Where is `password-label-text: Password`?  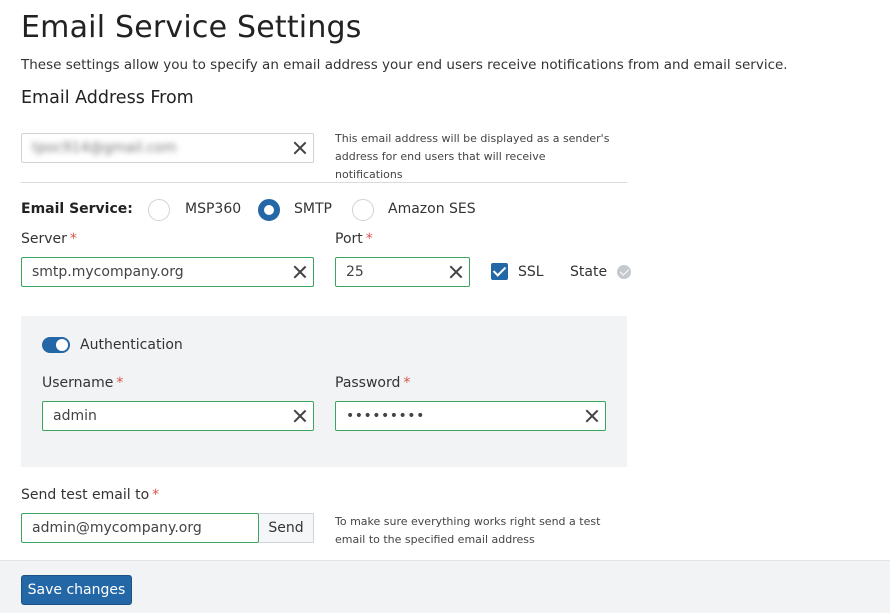
password-label-text: Password is located at coordinates (368, 383).